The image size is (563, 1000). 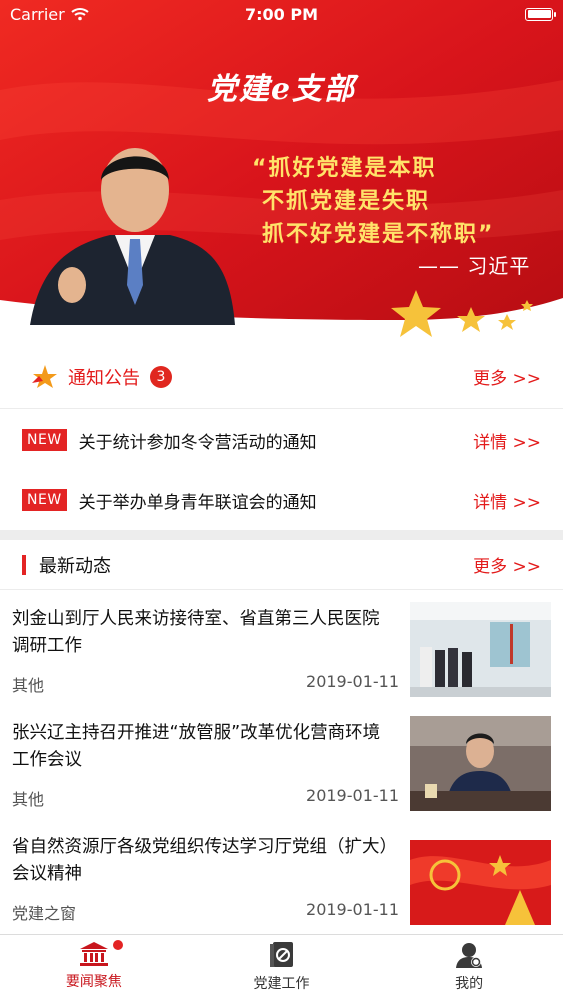 I want to click on news-title: 最新动态, so click(x=75, y=566).